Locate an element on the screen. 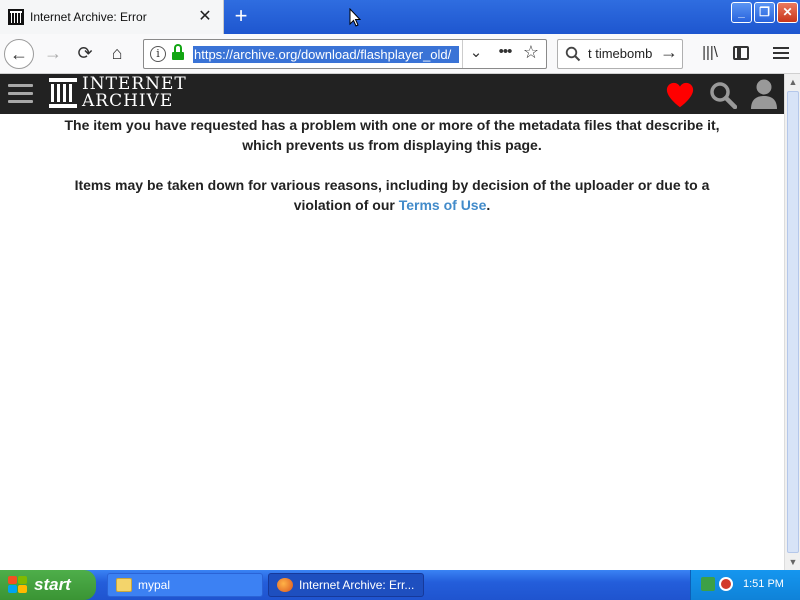 The height and width of the screenshot is (600, 800). search-go-button: → is located at coordinates (669, 52).